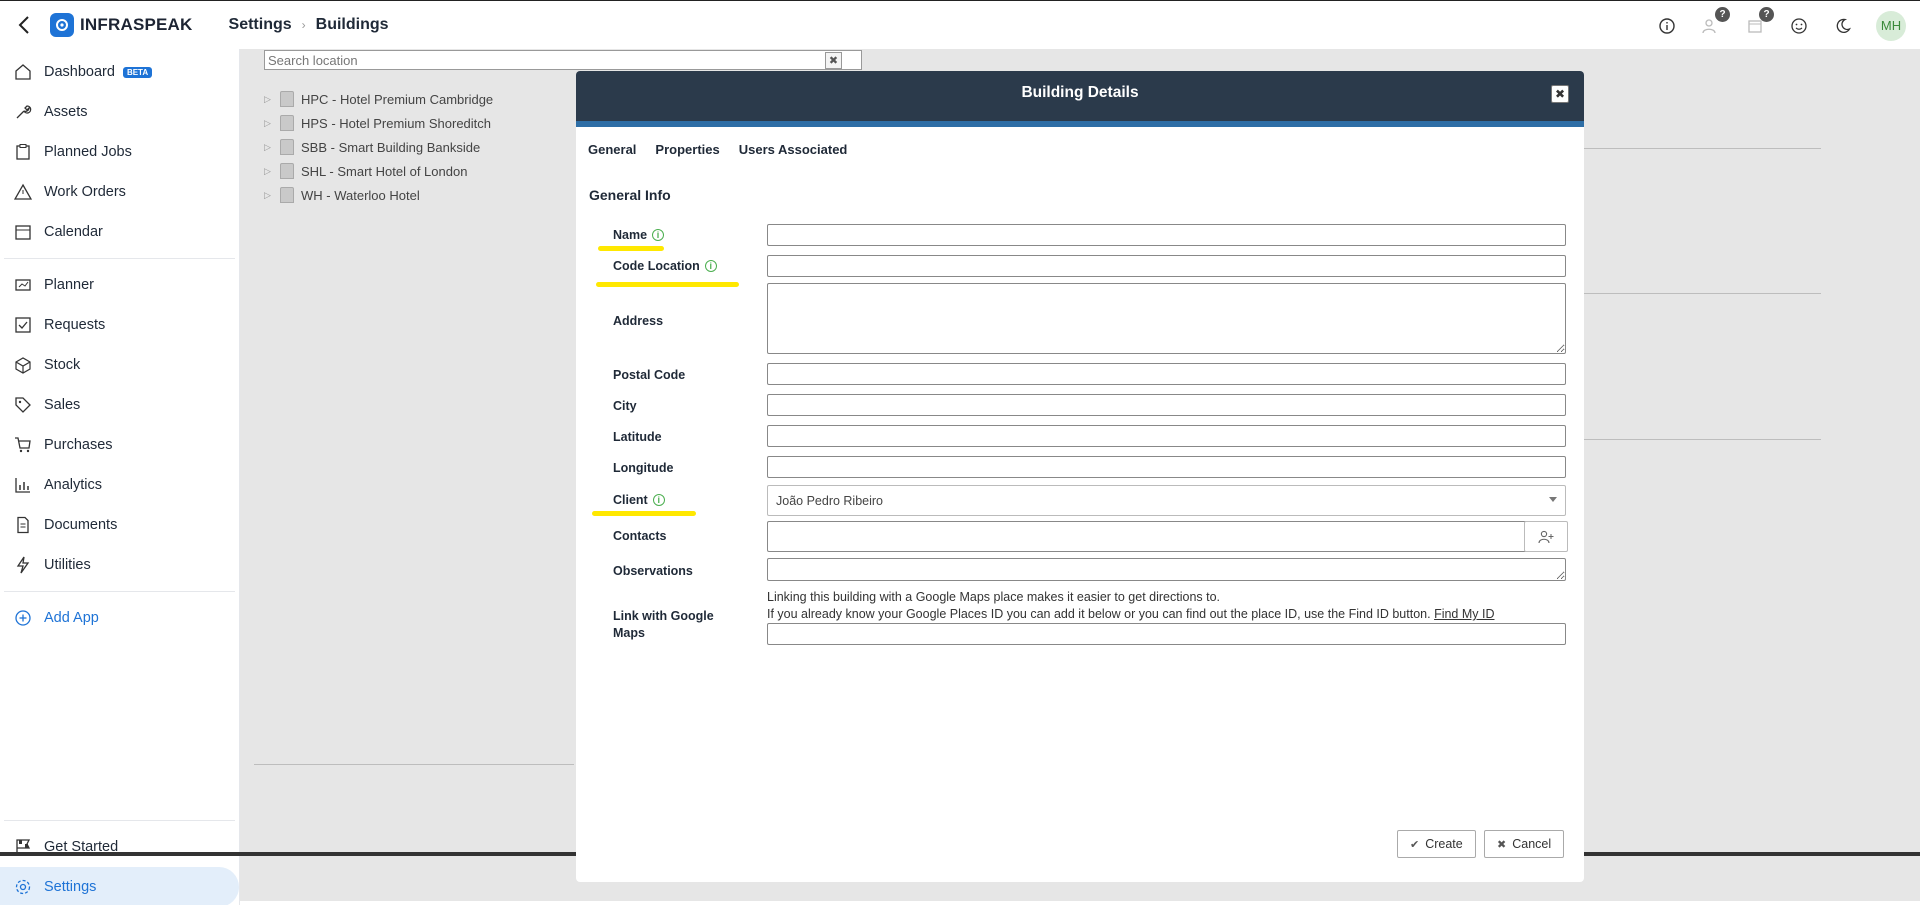  What do you see at coordinates (1166, 436) in the screenshot?
I see `latitude-field` at bounding box center [1166, 436].